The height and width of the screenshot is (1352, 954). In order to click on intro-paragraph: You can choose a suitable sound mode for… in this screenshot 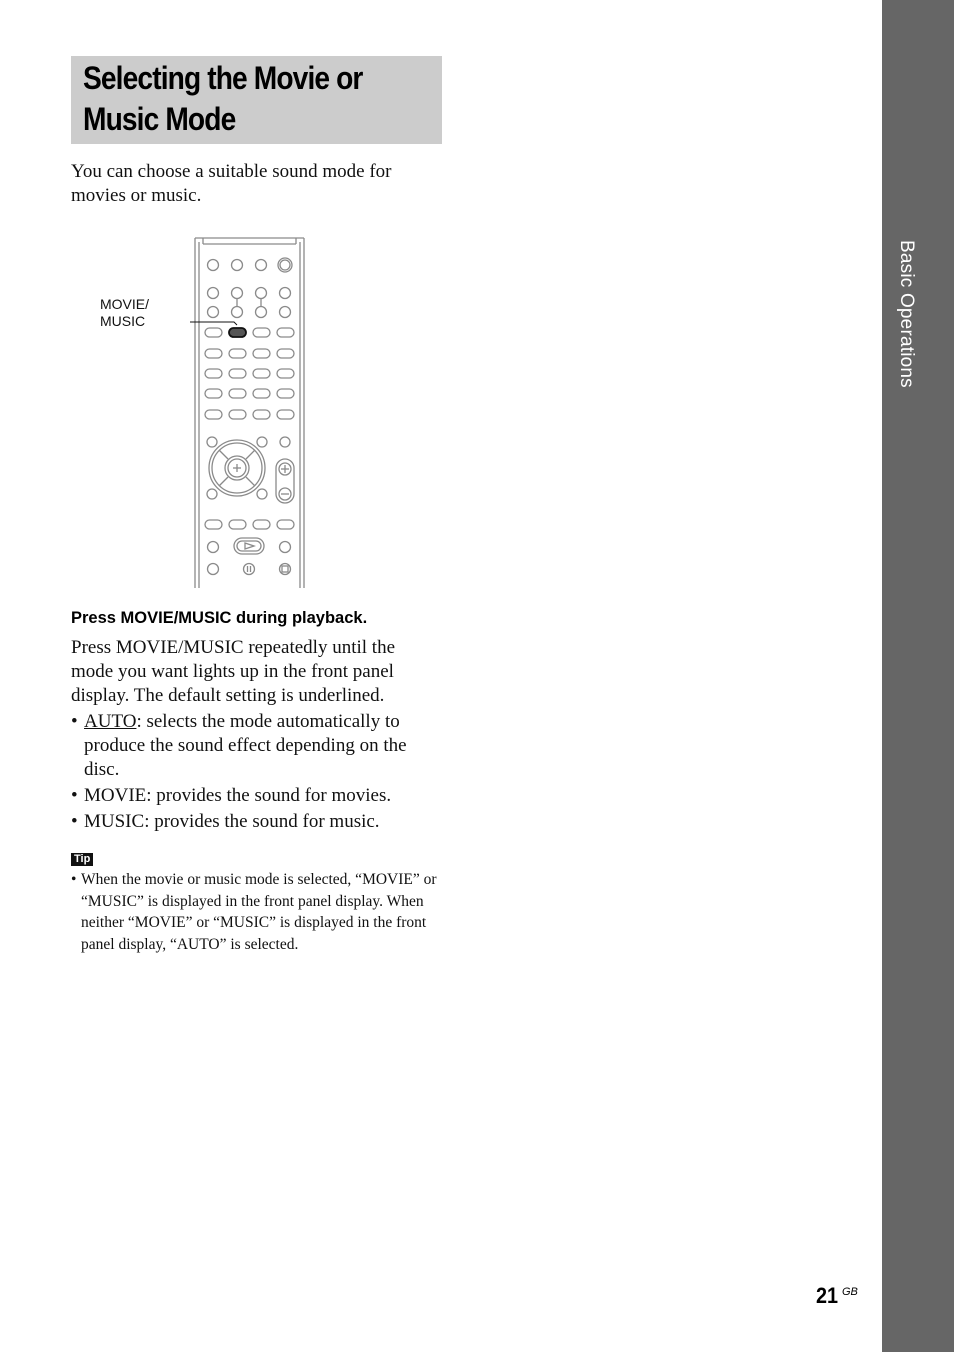, I will do `click(231, 183)`.